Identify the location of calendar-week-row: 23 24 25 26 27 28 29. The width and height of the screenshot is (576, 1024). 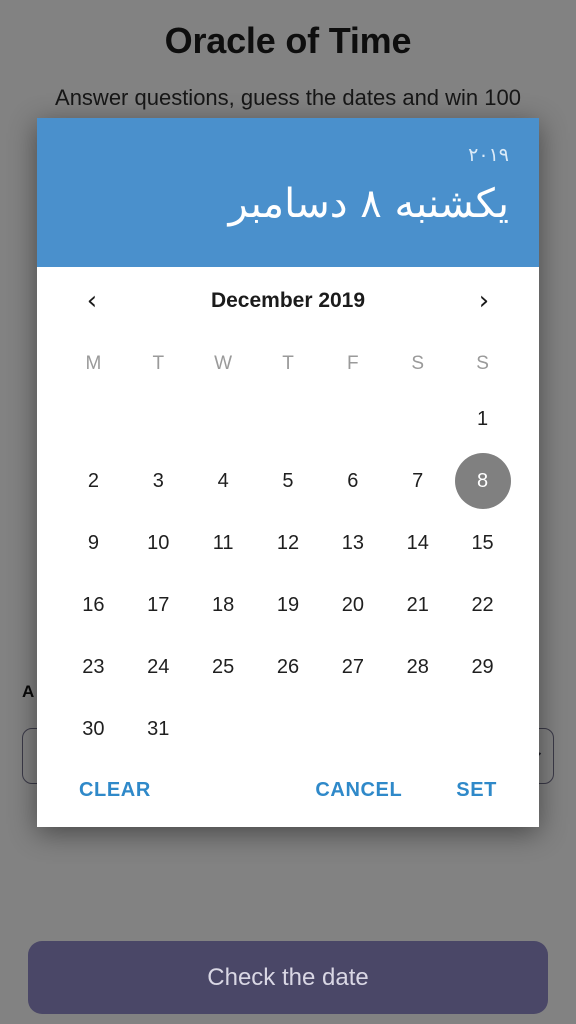
(288, 667).